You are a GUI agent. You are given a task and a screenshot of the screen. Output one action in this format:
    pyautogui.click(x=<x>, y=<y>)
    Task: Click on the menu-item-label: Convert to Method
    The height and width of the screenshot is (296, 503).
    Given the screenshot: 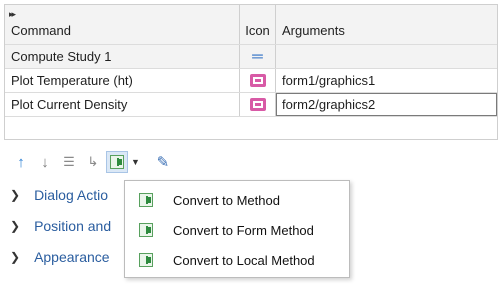 What is the action you would take?
    pyautogui.click(x=226, y=200)
    